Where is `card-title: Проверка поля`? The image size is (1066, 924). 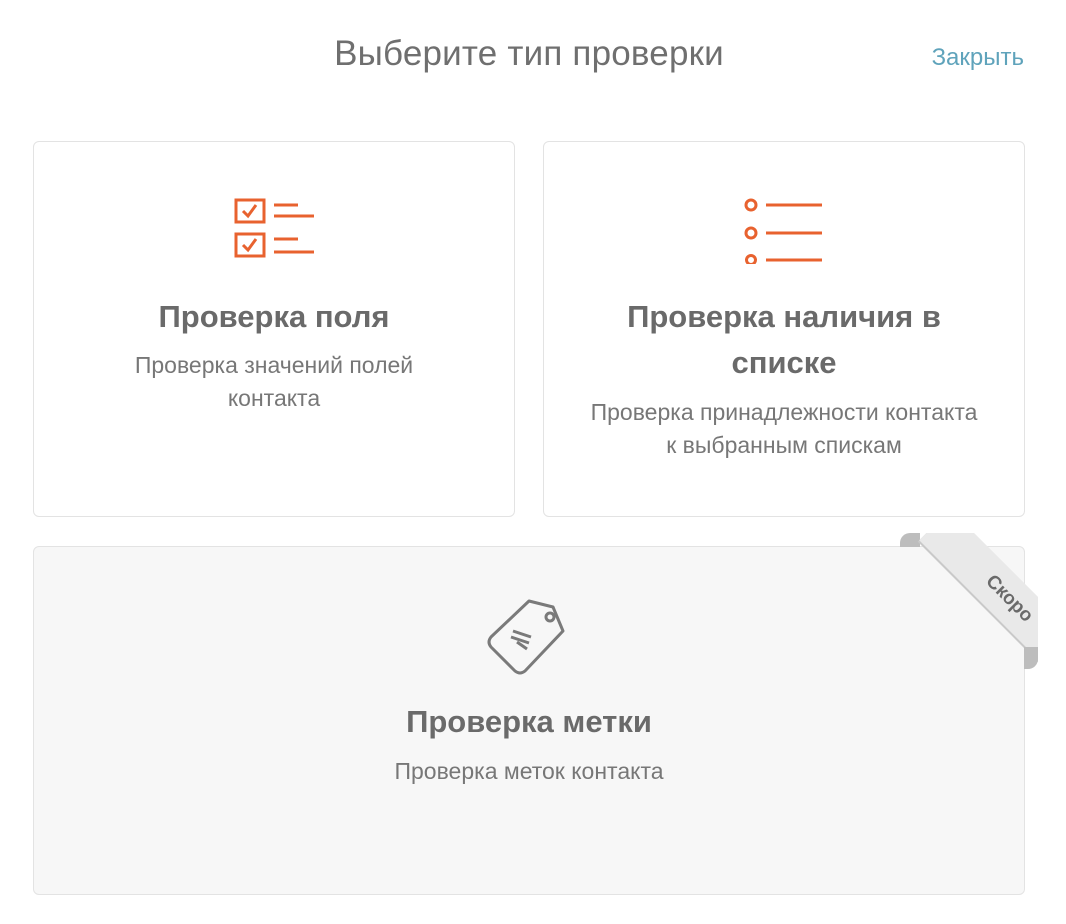
card-title: Проверка поля is located at coordinates (274, 316).